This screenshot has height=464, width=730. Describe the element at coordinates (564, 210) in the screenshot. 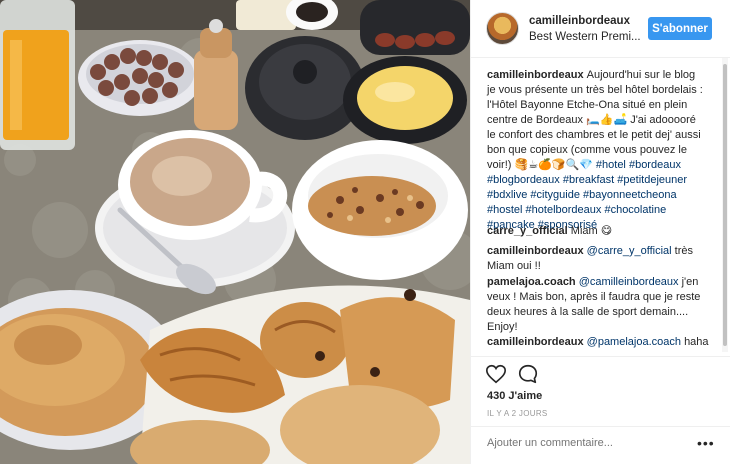

I see `hashtag-link: #hotelbordeaux` at that location.